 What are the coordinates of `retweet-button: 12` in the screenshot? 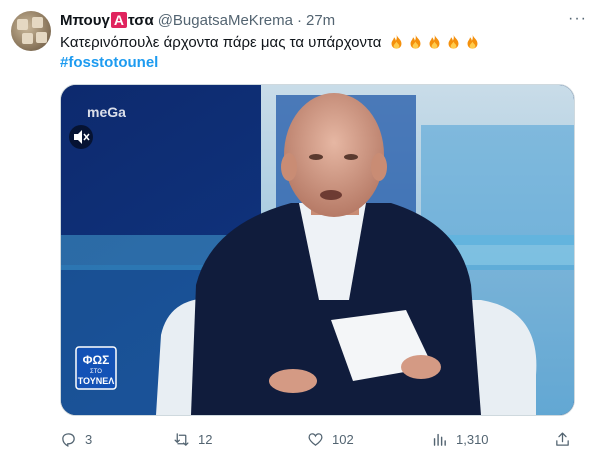 It's located at (192, 439).